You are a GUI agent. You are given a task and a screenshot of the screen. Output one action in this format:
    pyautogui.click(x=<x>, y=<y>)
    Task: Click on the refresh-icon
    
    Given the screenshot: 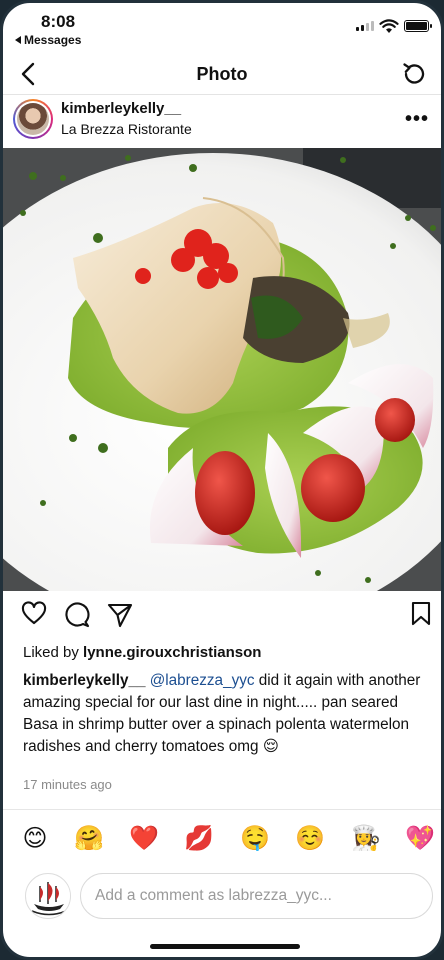 What is the action you would take?
    pyautogui.click(x=414, y=74)
    